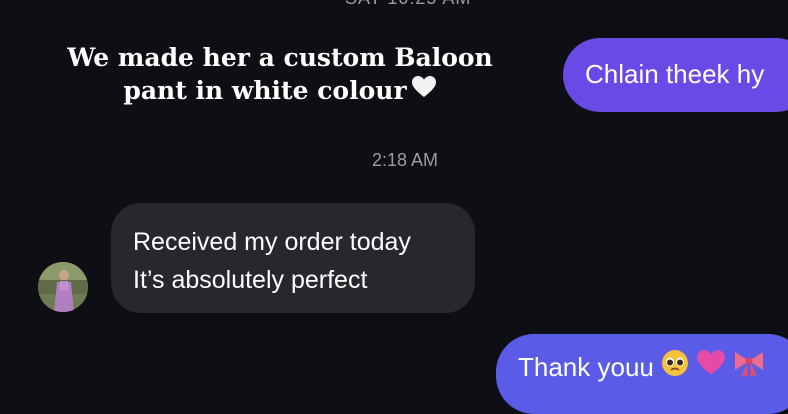 The image size is (788, 414). What do you see at coordinates (749, 366) in the screenshot?
I see `ribbon-emoji-icon` at bounding box center [749, 366].